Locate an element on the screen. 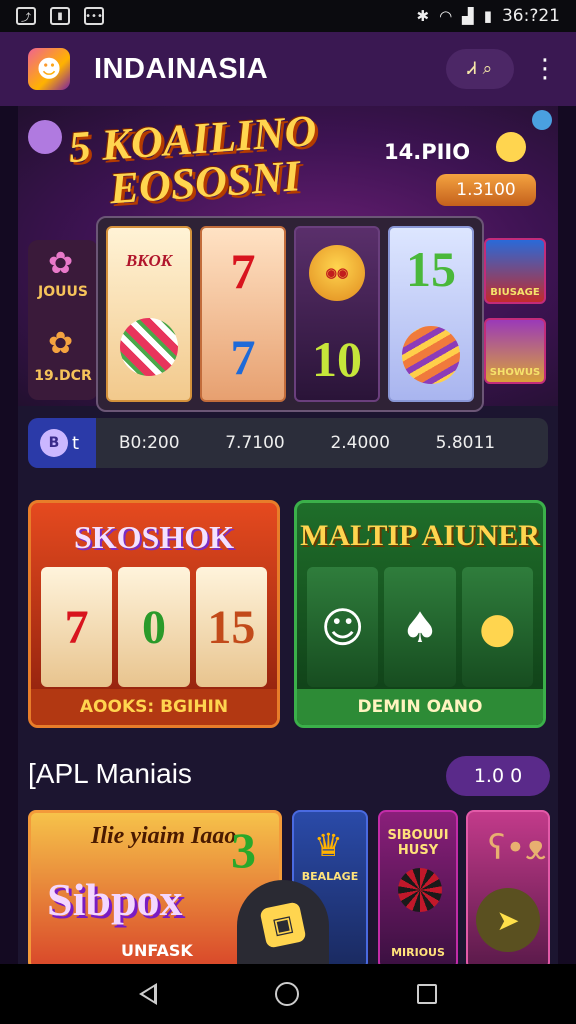  slot-reels: BKOK 7 7 ◉◉ 10 15 is located at coordinates (290, 314).